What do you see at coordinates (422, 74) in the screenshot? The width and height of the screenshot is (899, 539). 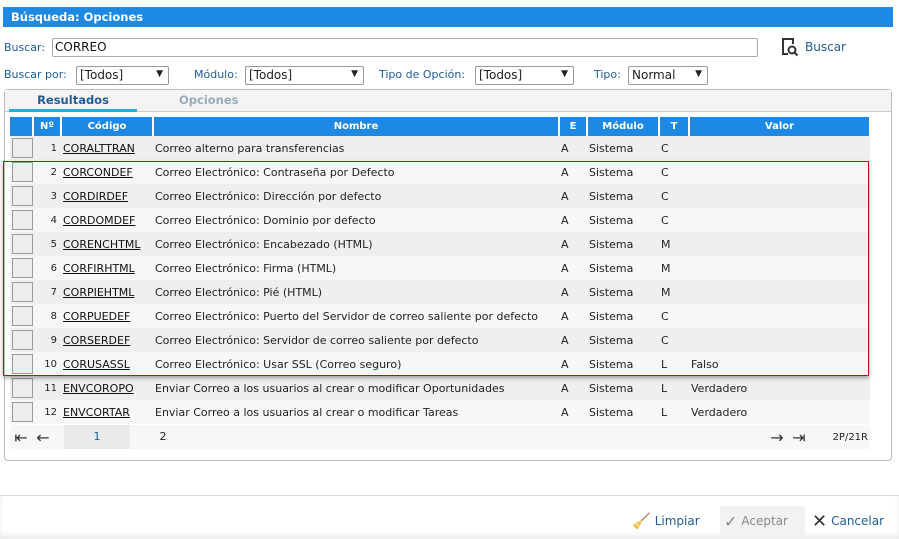 I see `tipo-opcion-label: Tipo de Opción:` at bounding box center [422, 74].